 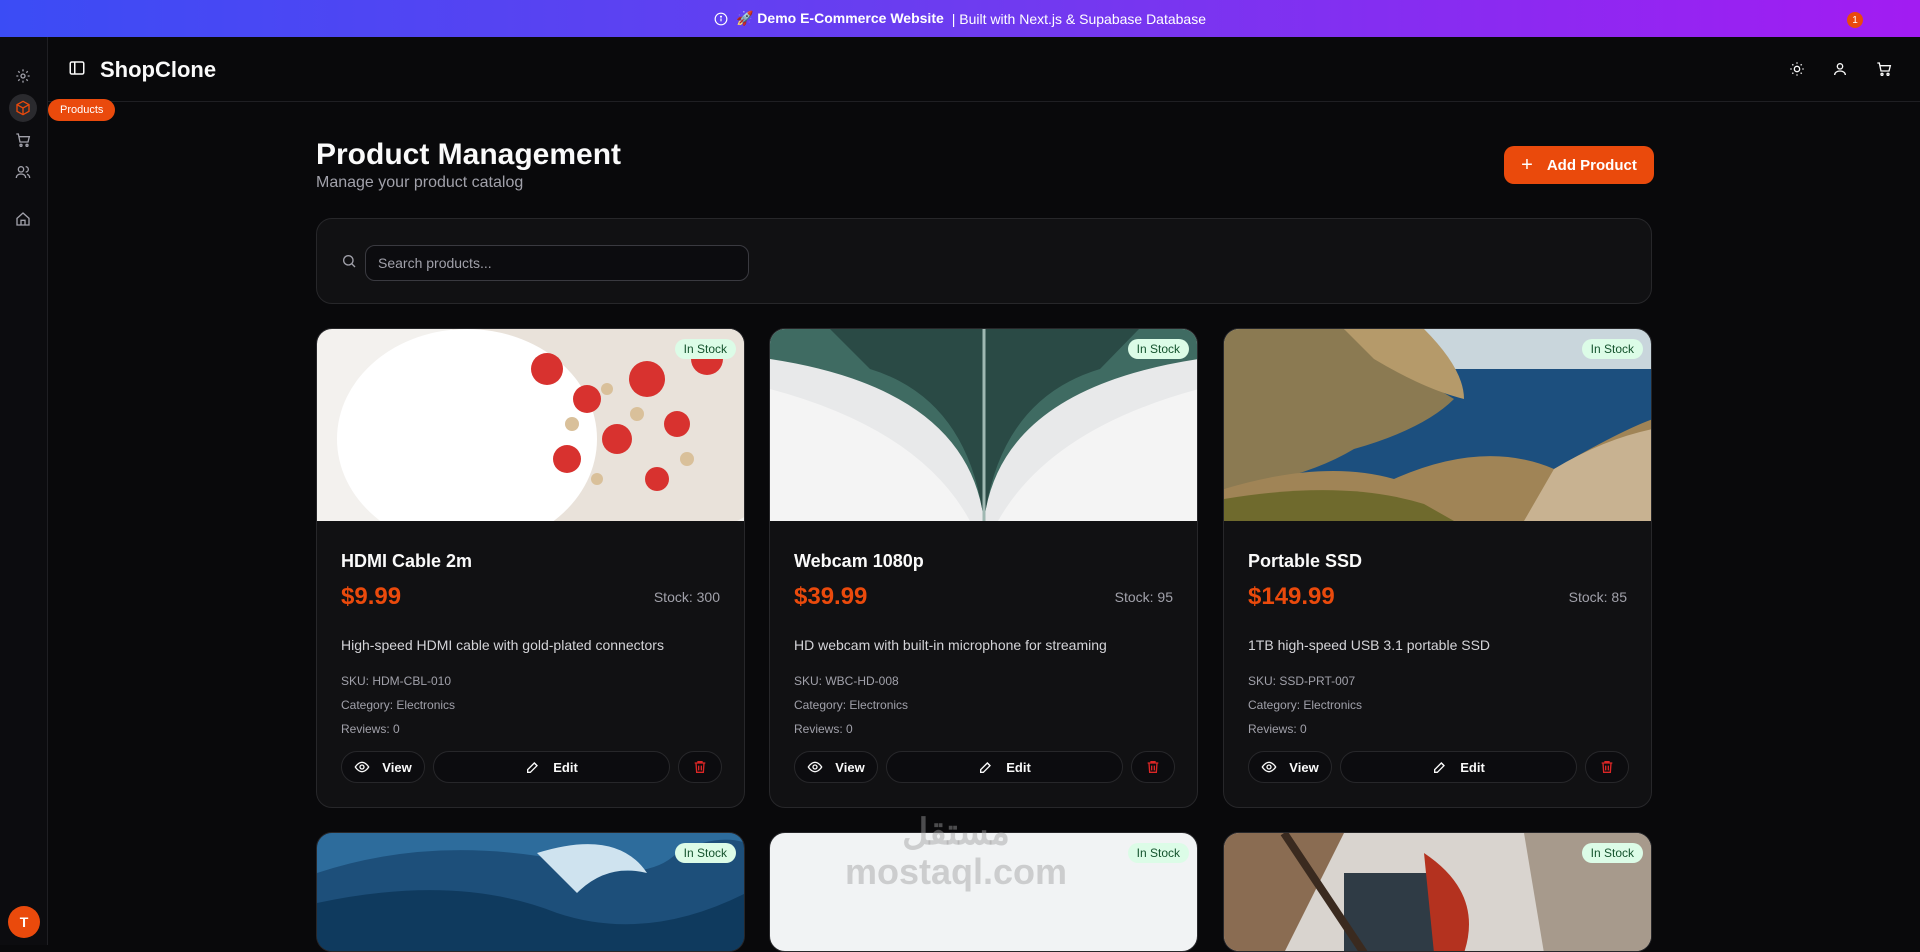 I want to click on product-stock: Stock: 300, so click(x=686, y=597).